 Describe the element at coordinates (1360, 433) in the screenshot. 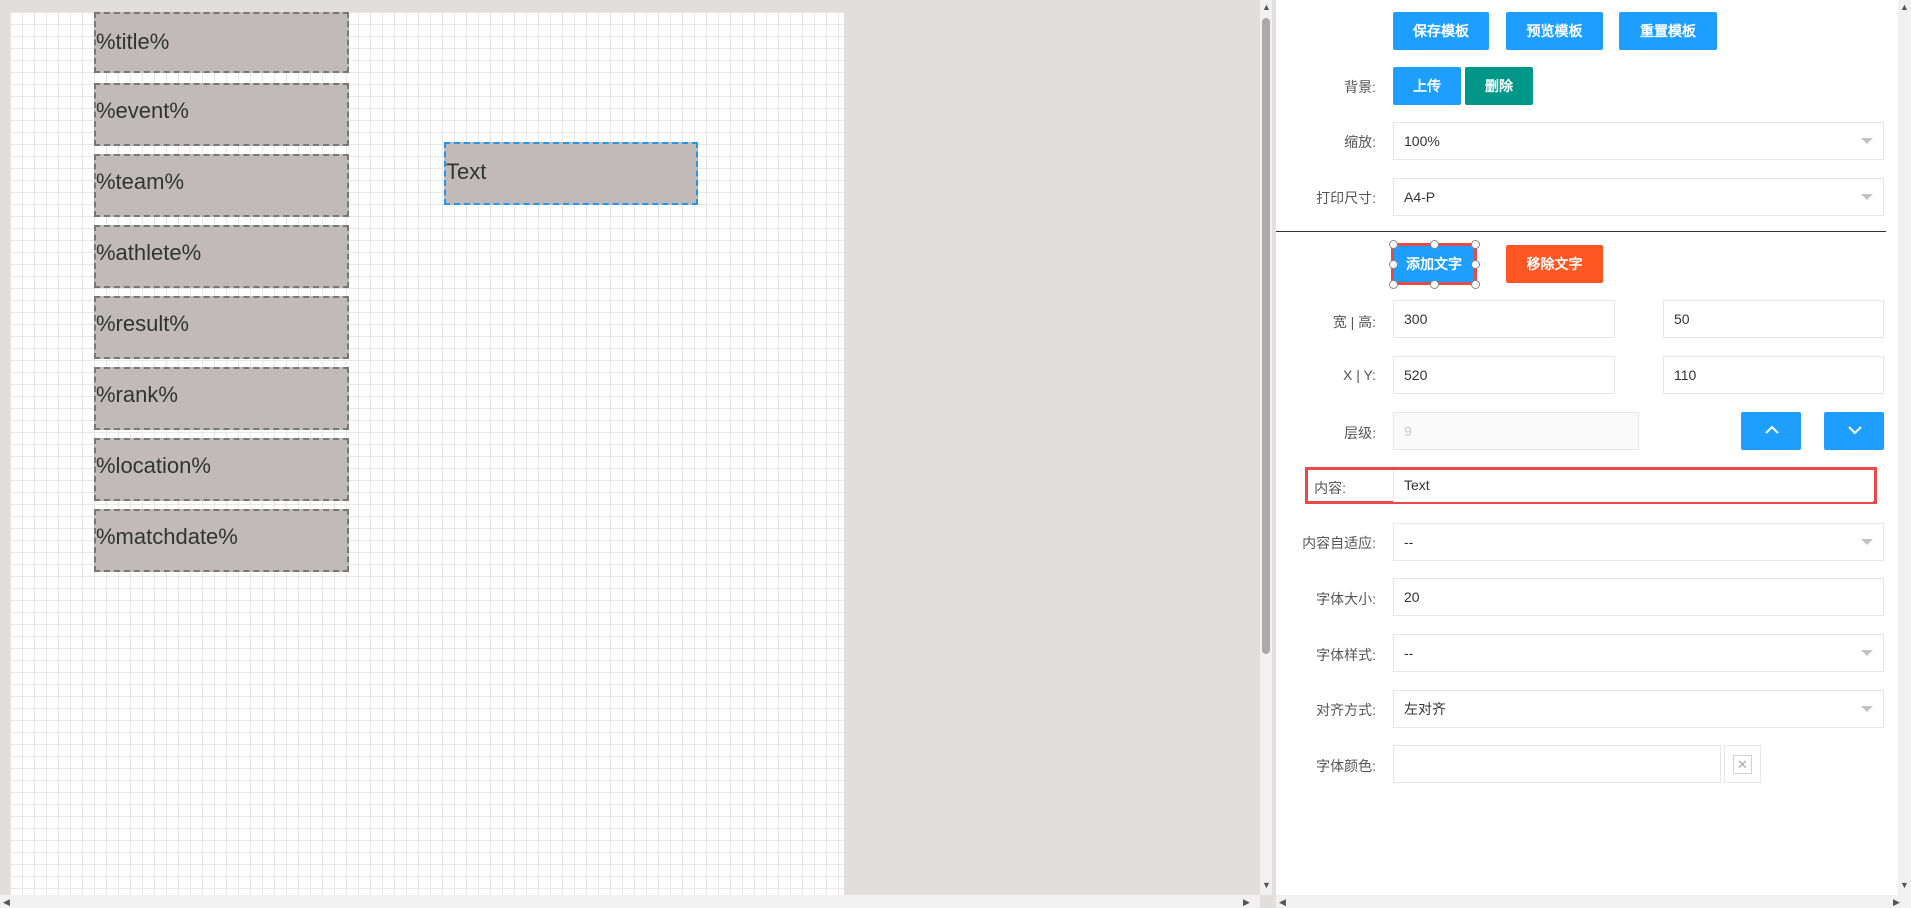

I see `layer-label: 层级:` at that location.